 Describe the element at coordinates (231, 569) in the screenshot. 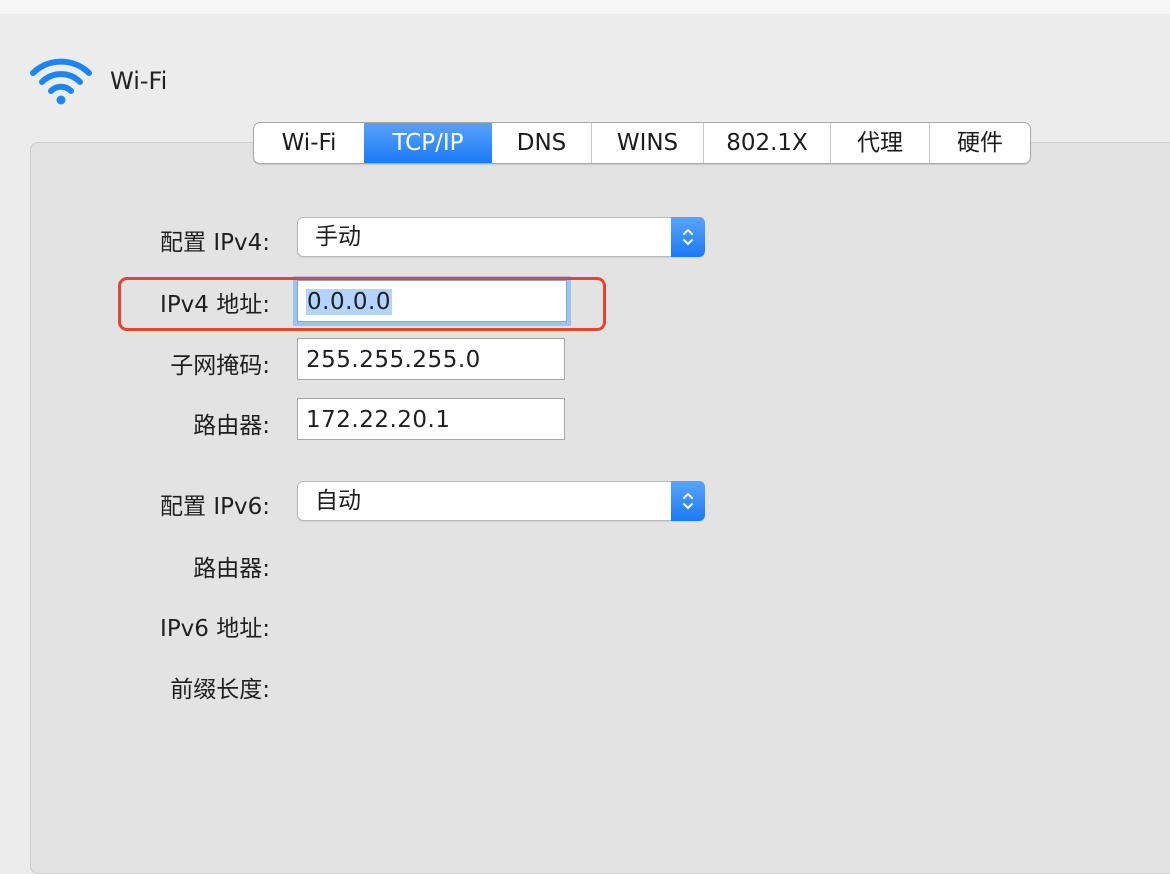

I see `ipv6-router-label: 路由器:` at that location.